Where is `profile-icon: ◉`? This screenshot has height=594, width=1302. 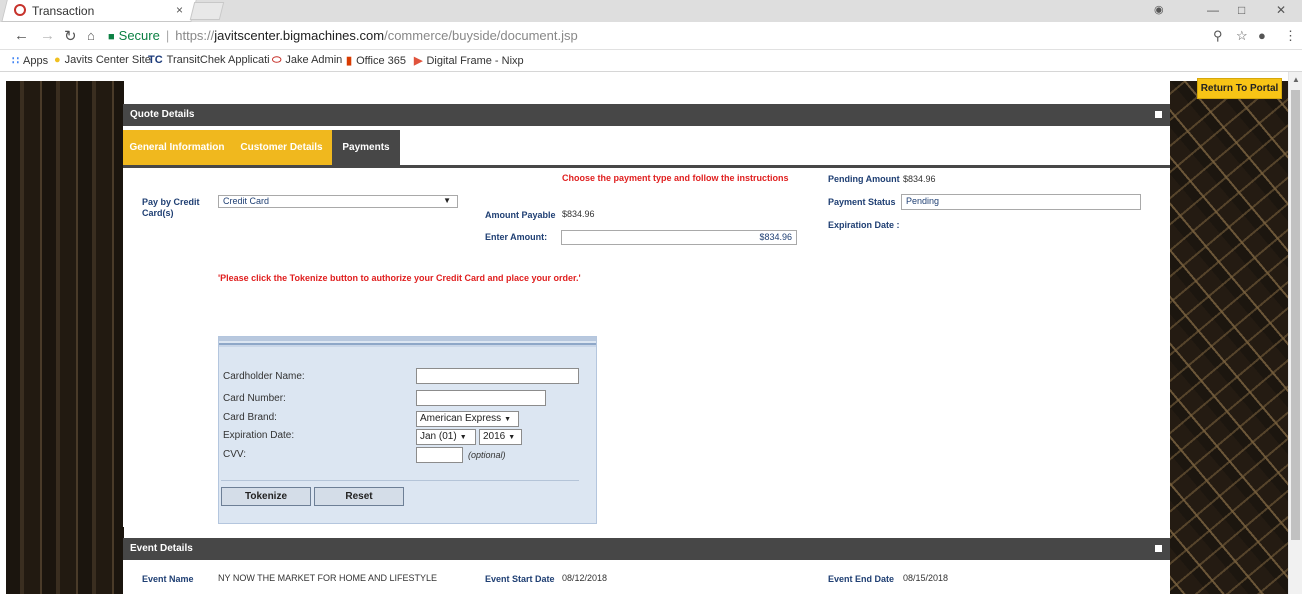
profile-icon: ◉ is located at coordinates (1159, 9).